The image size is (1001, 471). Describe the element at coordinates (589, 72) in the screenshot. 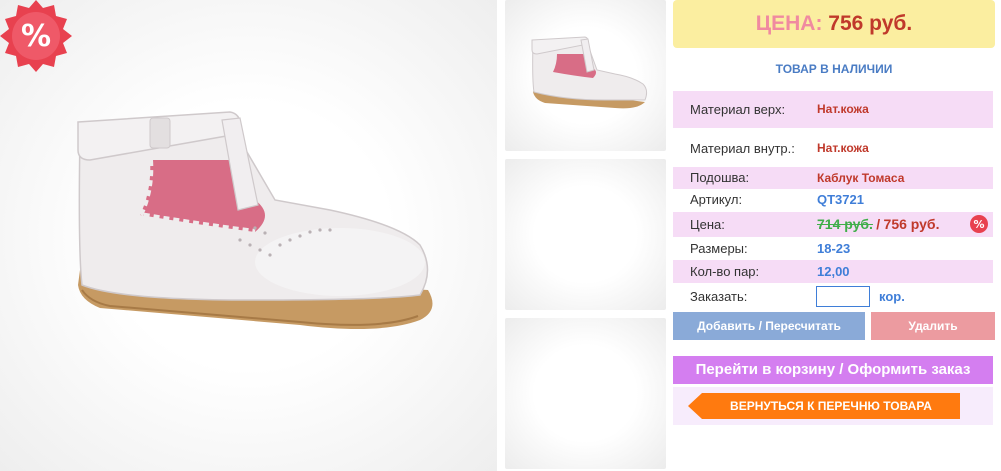

I see `shoe-thumbnail-image` at that location.